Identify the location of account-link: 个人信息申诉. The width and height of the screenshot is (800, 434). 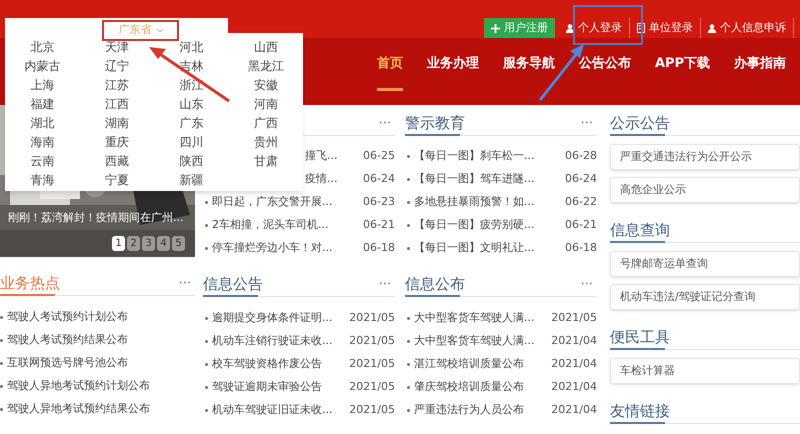
(747, 28).